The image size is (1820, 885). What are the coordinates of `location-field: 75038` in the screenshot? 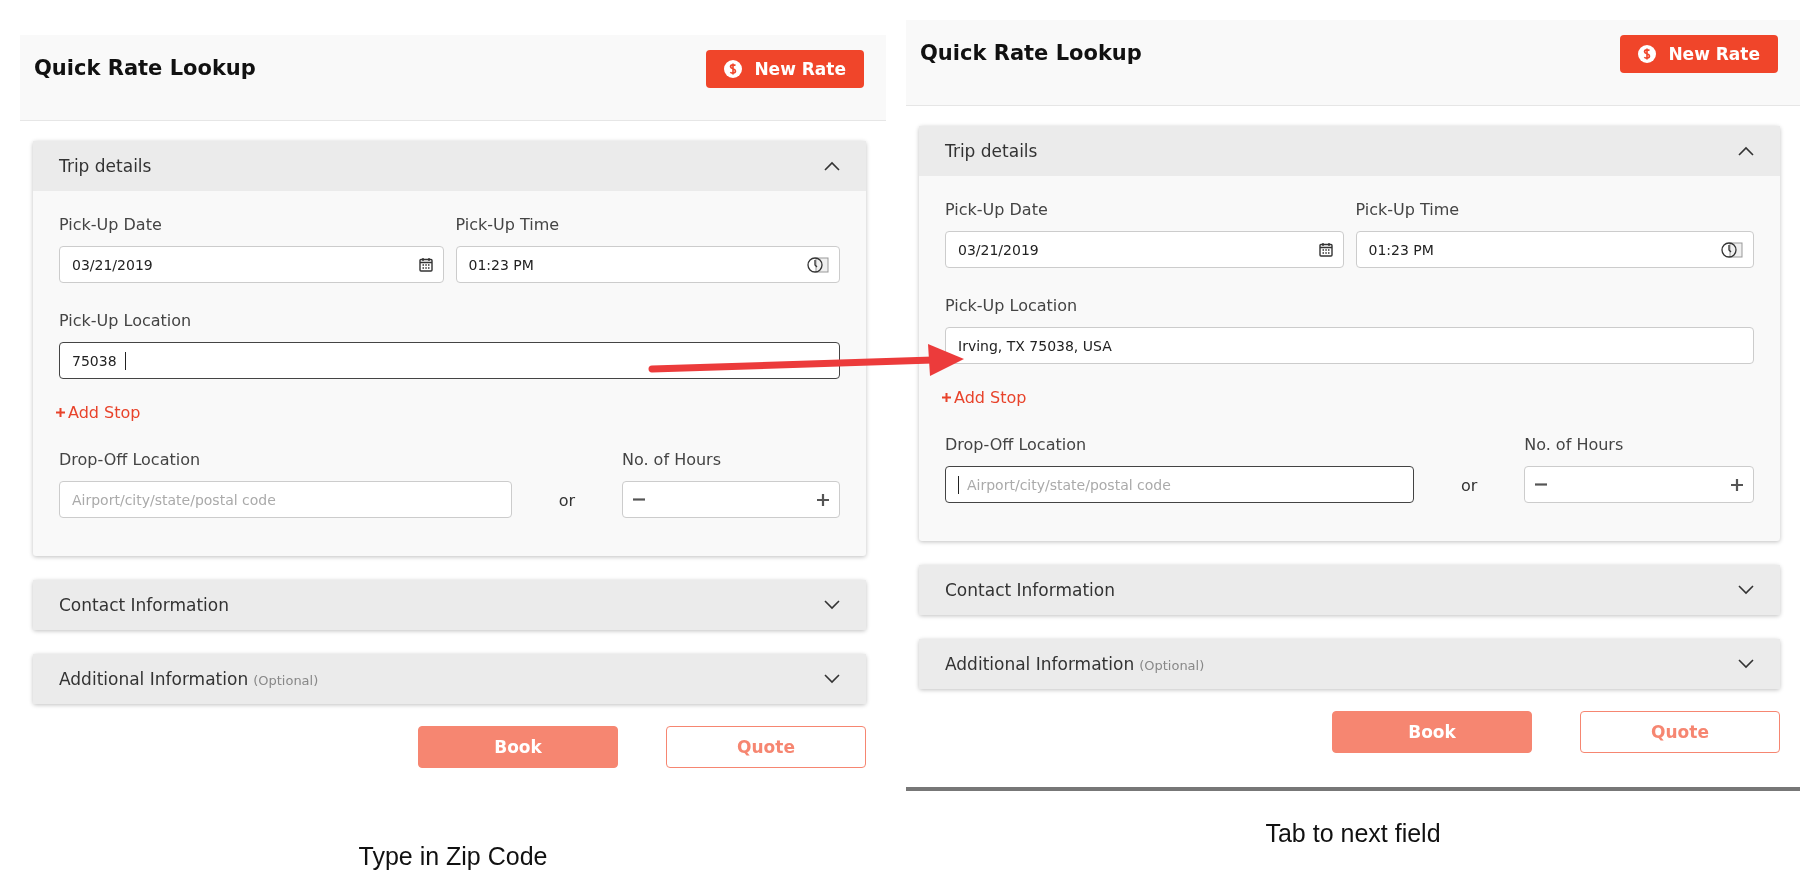 It's located at (449, 360).